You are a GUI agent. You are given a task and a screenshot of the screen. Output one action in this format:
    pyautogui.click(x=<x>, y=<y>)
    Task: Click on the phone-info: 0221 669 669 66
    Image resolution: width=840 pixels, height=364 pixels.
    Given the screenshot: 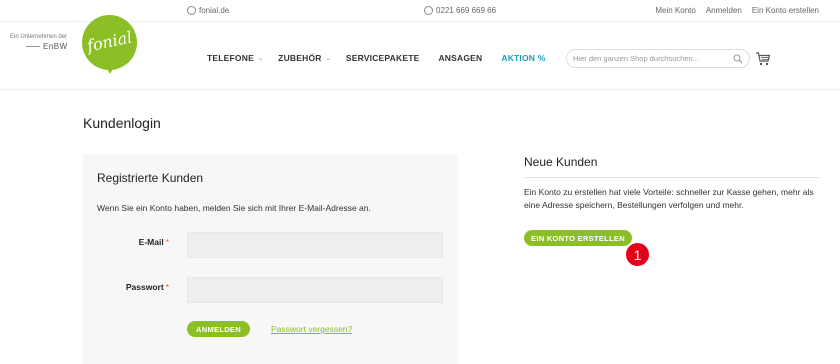 What is the action you would take?
    pyautogui.click(x=460, y=10)
    